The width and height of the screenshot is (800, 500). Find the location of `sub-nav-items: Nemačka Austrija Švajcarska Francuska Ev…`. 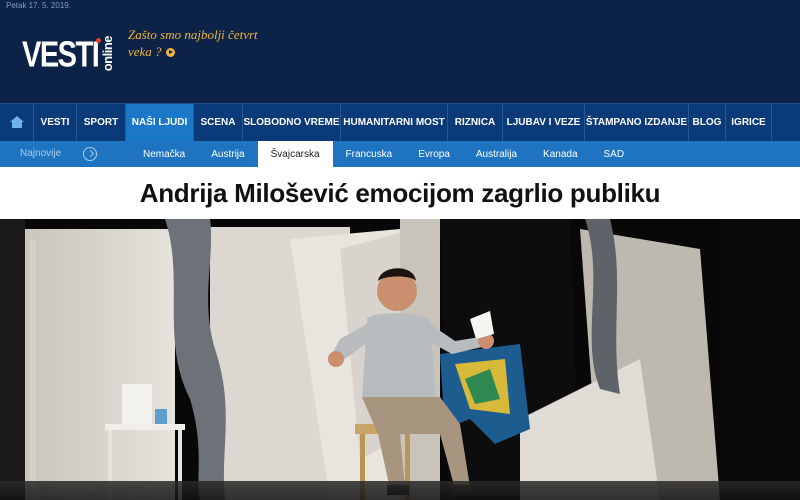

sub-nav-items: Nemačka Austrija Švajcarska Francuska Ev… is located at coordinates (383, 154).